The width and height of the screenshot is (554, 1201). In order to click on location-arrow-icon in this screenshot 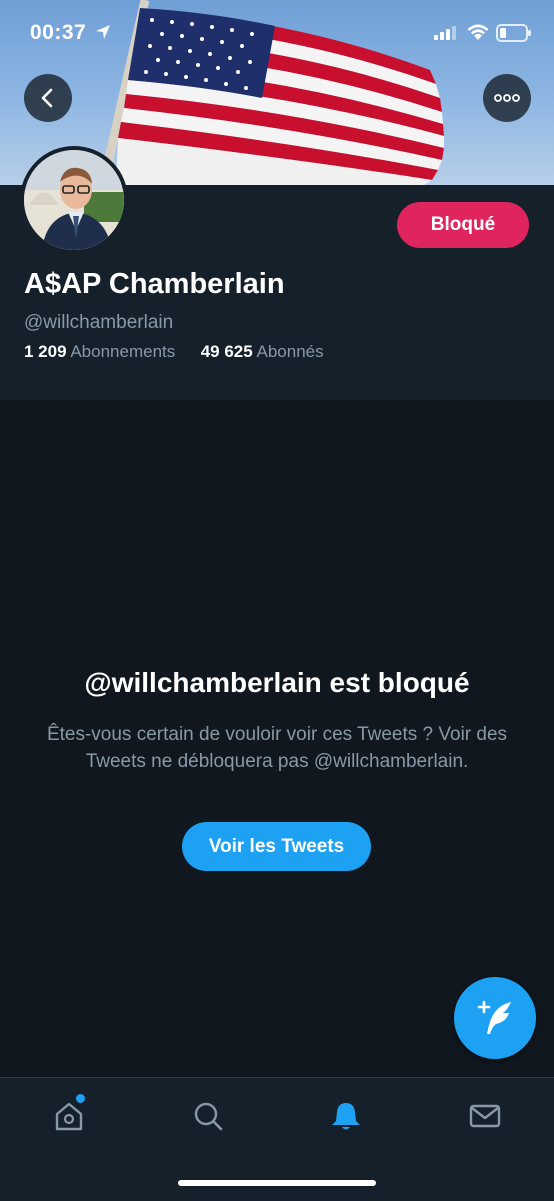, I will do `click(103, 32)`.